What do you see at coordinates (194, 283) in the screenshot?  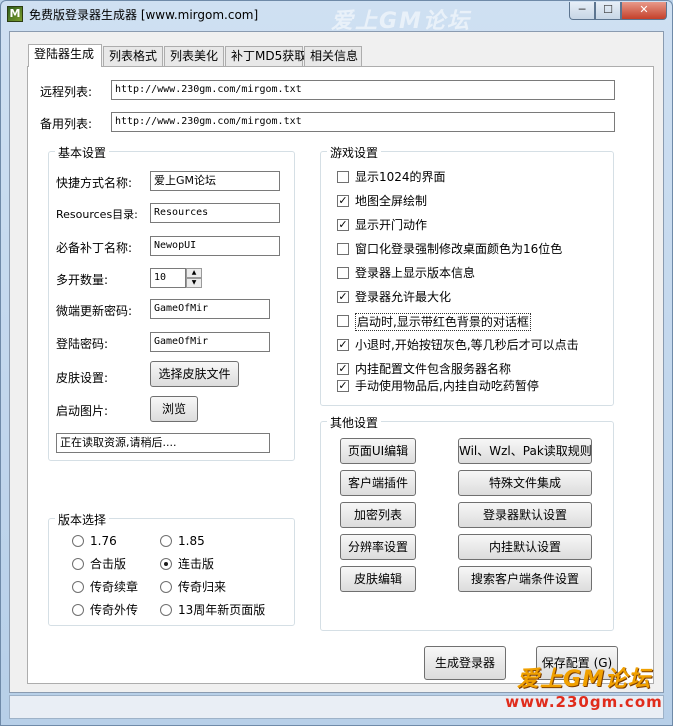 I see `chevron-down-icon: ▼` at bounding box center [194, 283].